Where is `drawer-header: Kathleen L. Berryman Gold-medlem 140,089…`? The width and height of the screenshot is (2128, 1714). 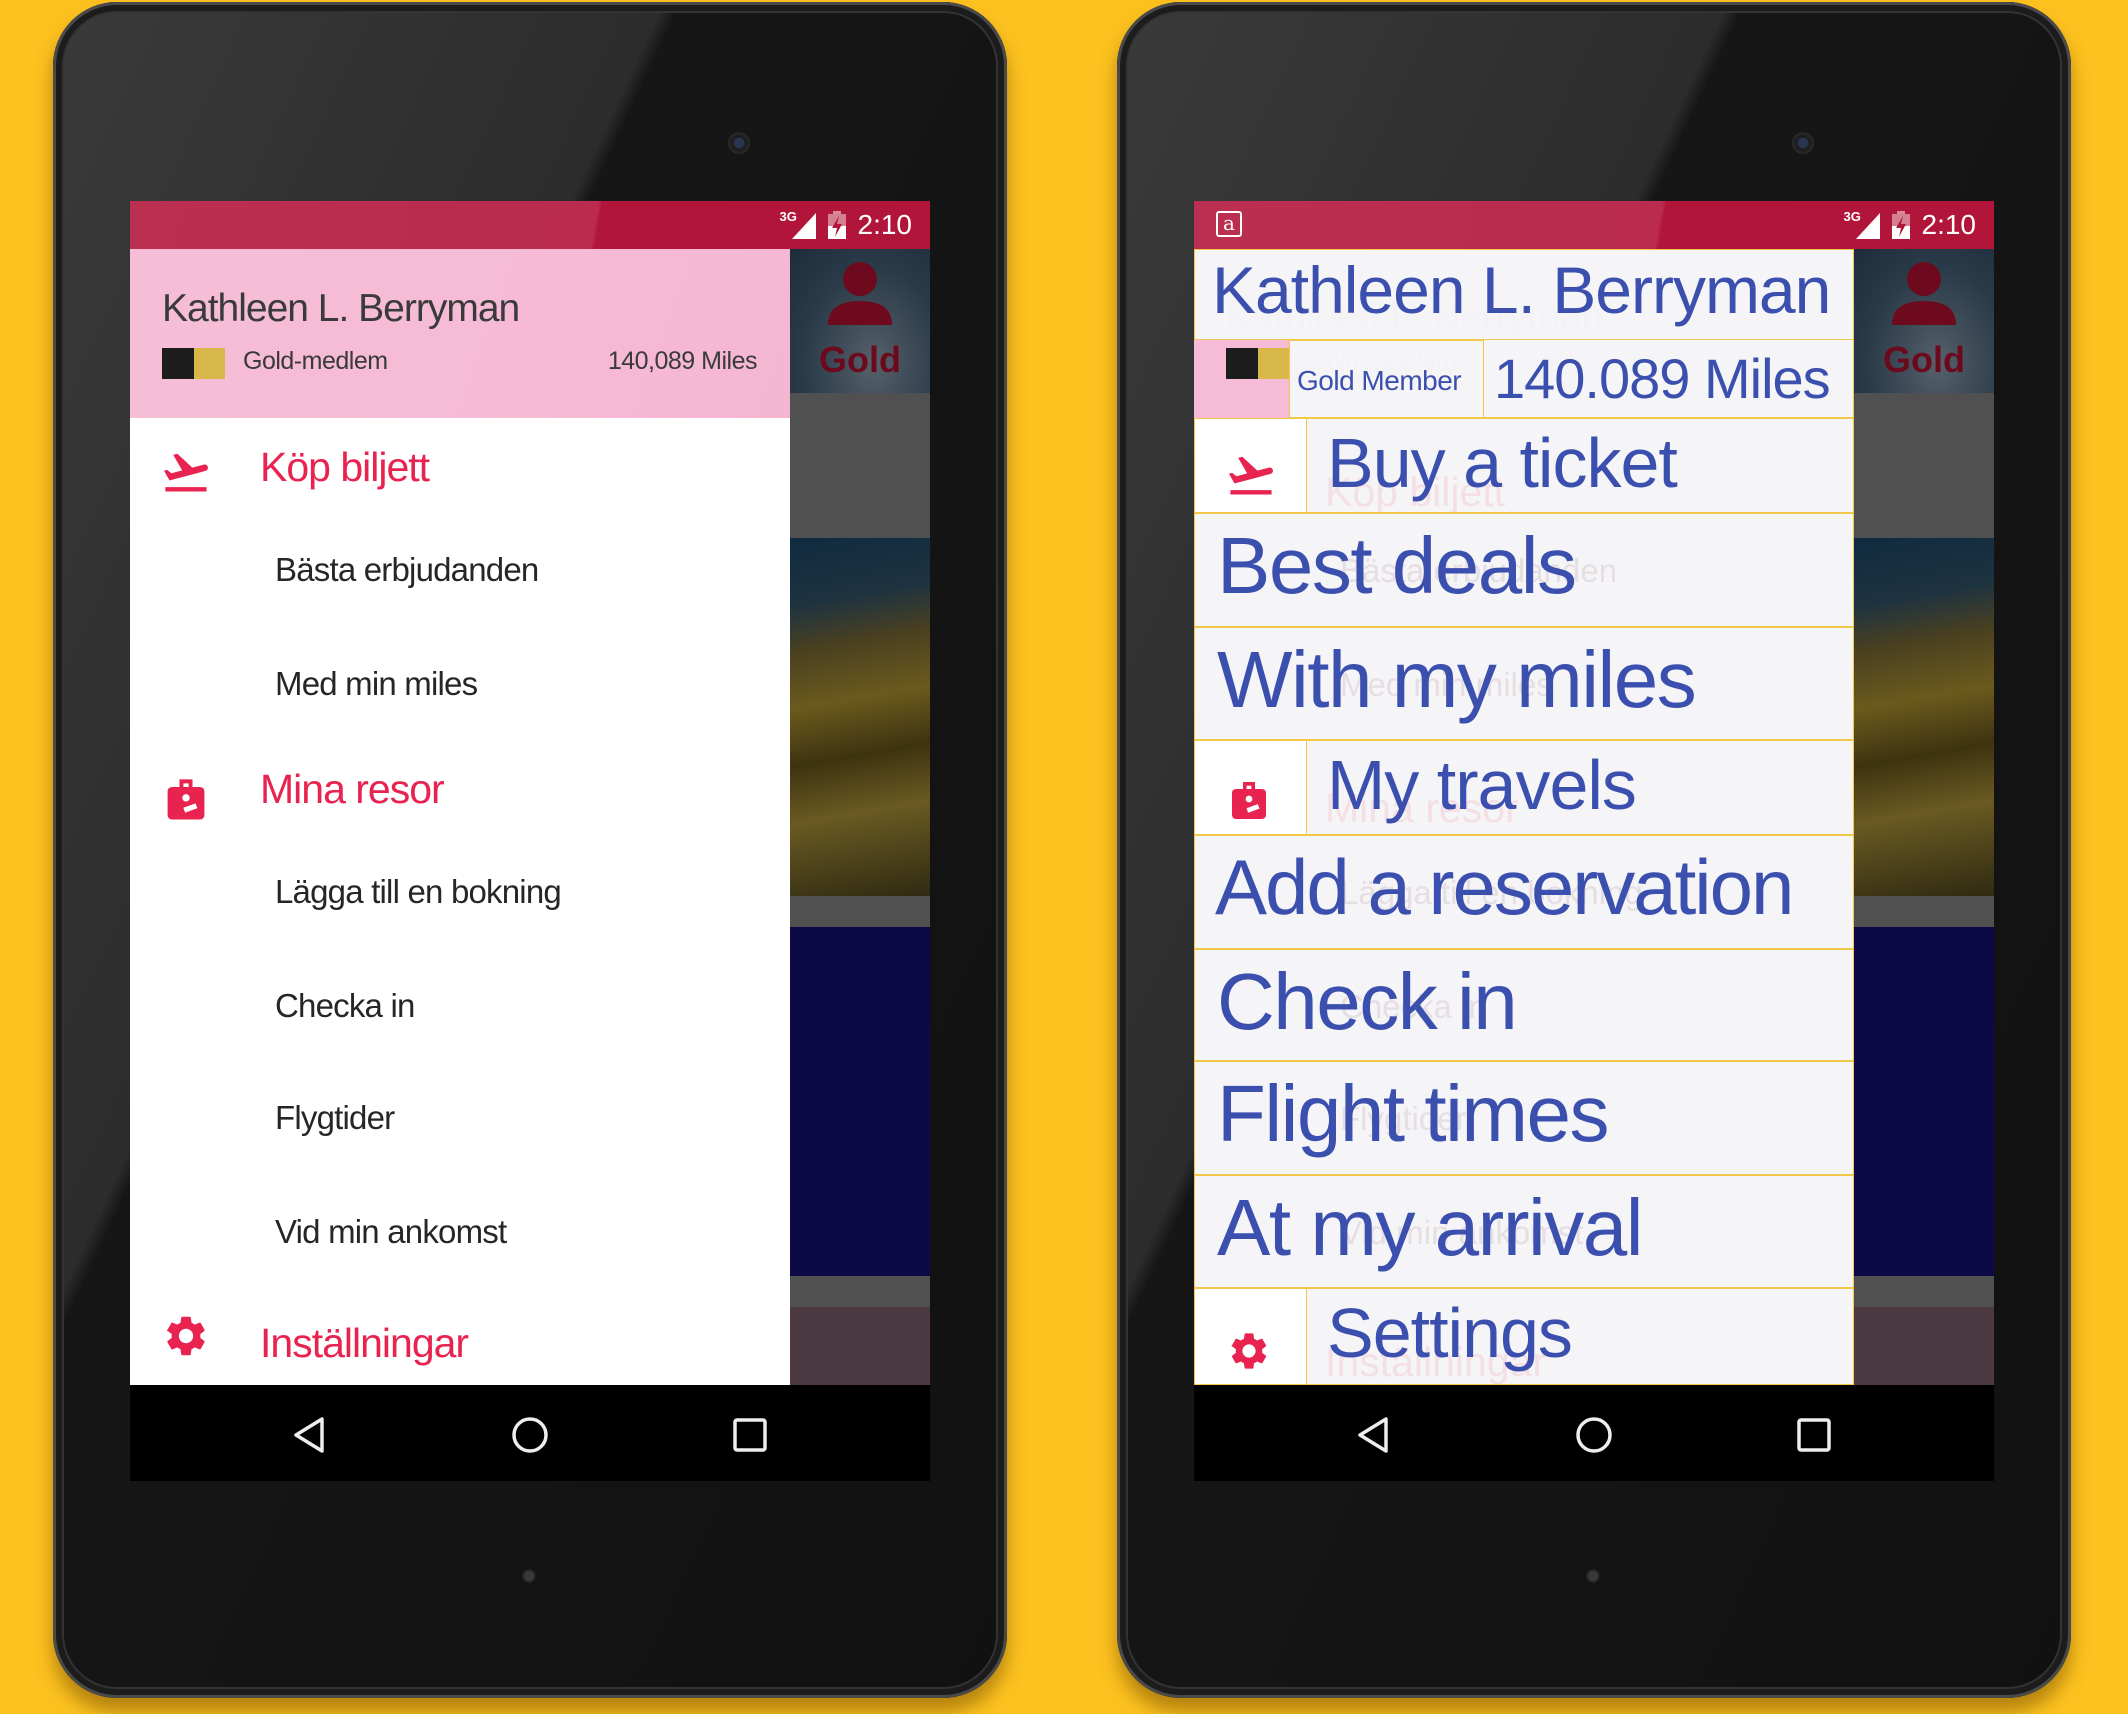
drawer-header: Kathleen L. Berryman Gold-medlem 140,089… is located at coordinates (460, 333).